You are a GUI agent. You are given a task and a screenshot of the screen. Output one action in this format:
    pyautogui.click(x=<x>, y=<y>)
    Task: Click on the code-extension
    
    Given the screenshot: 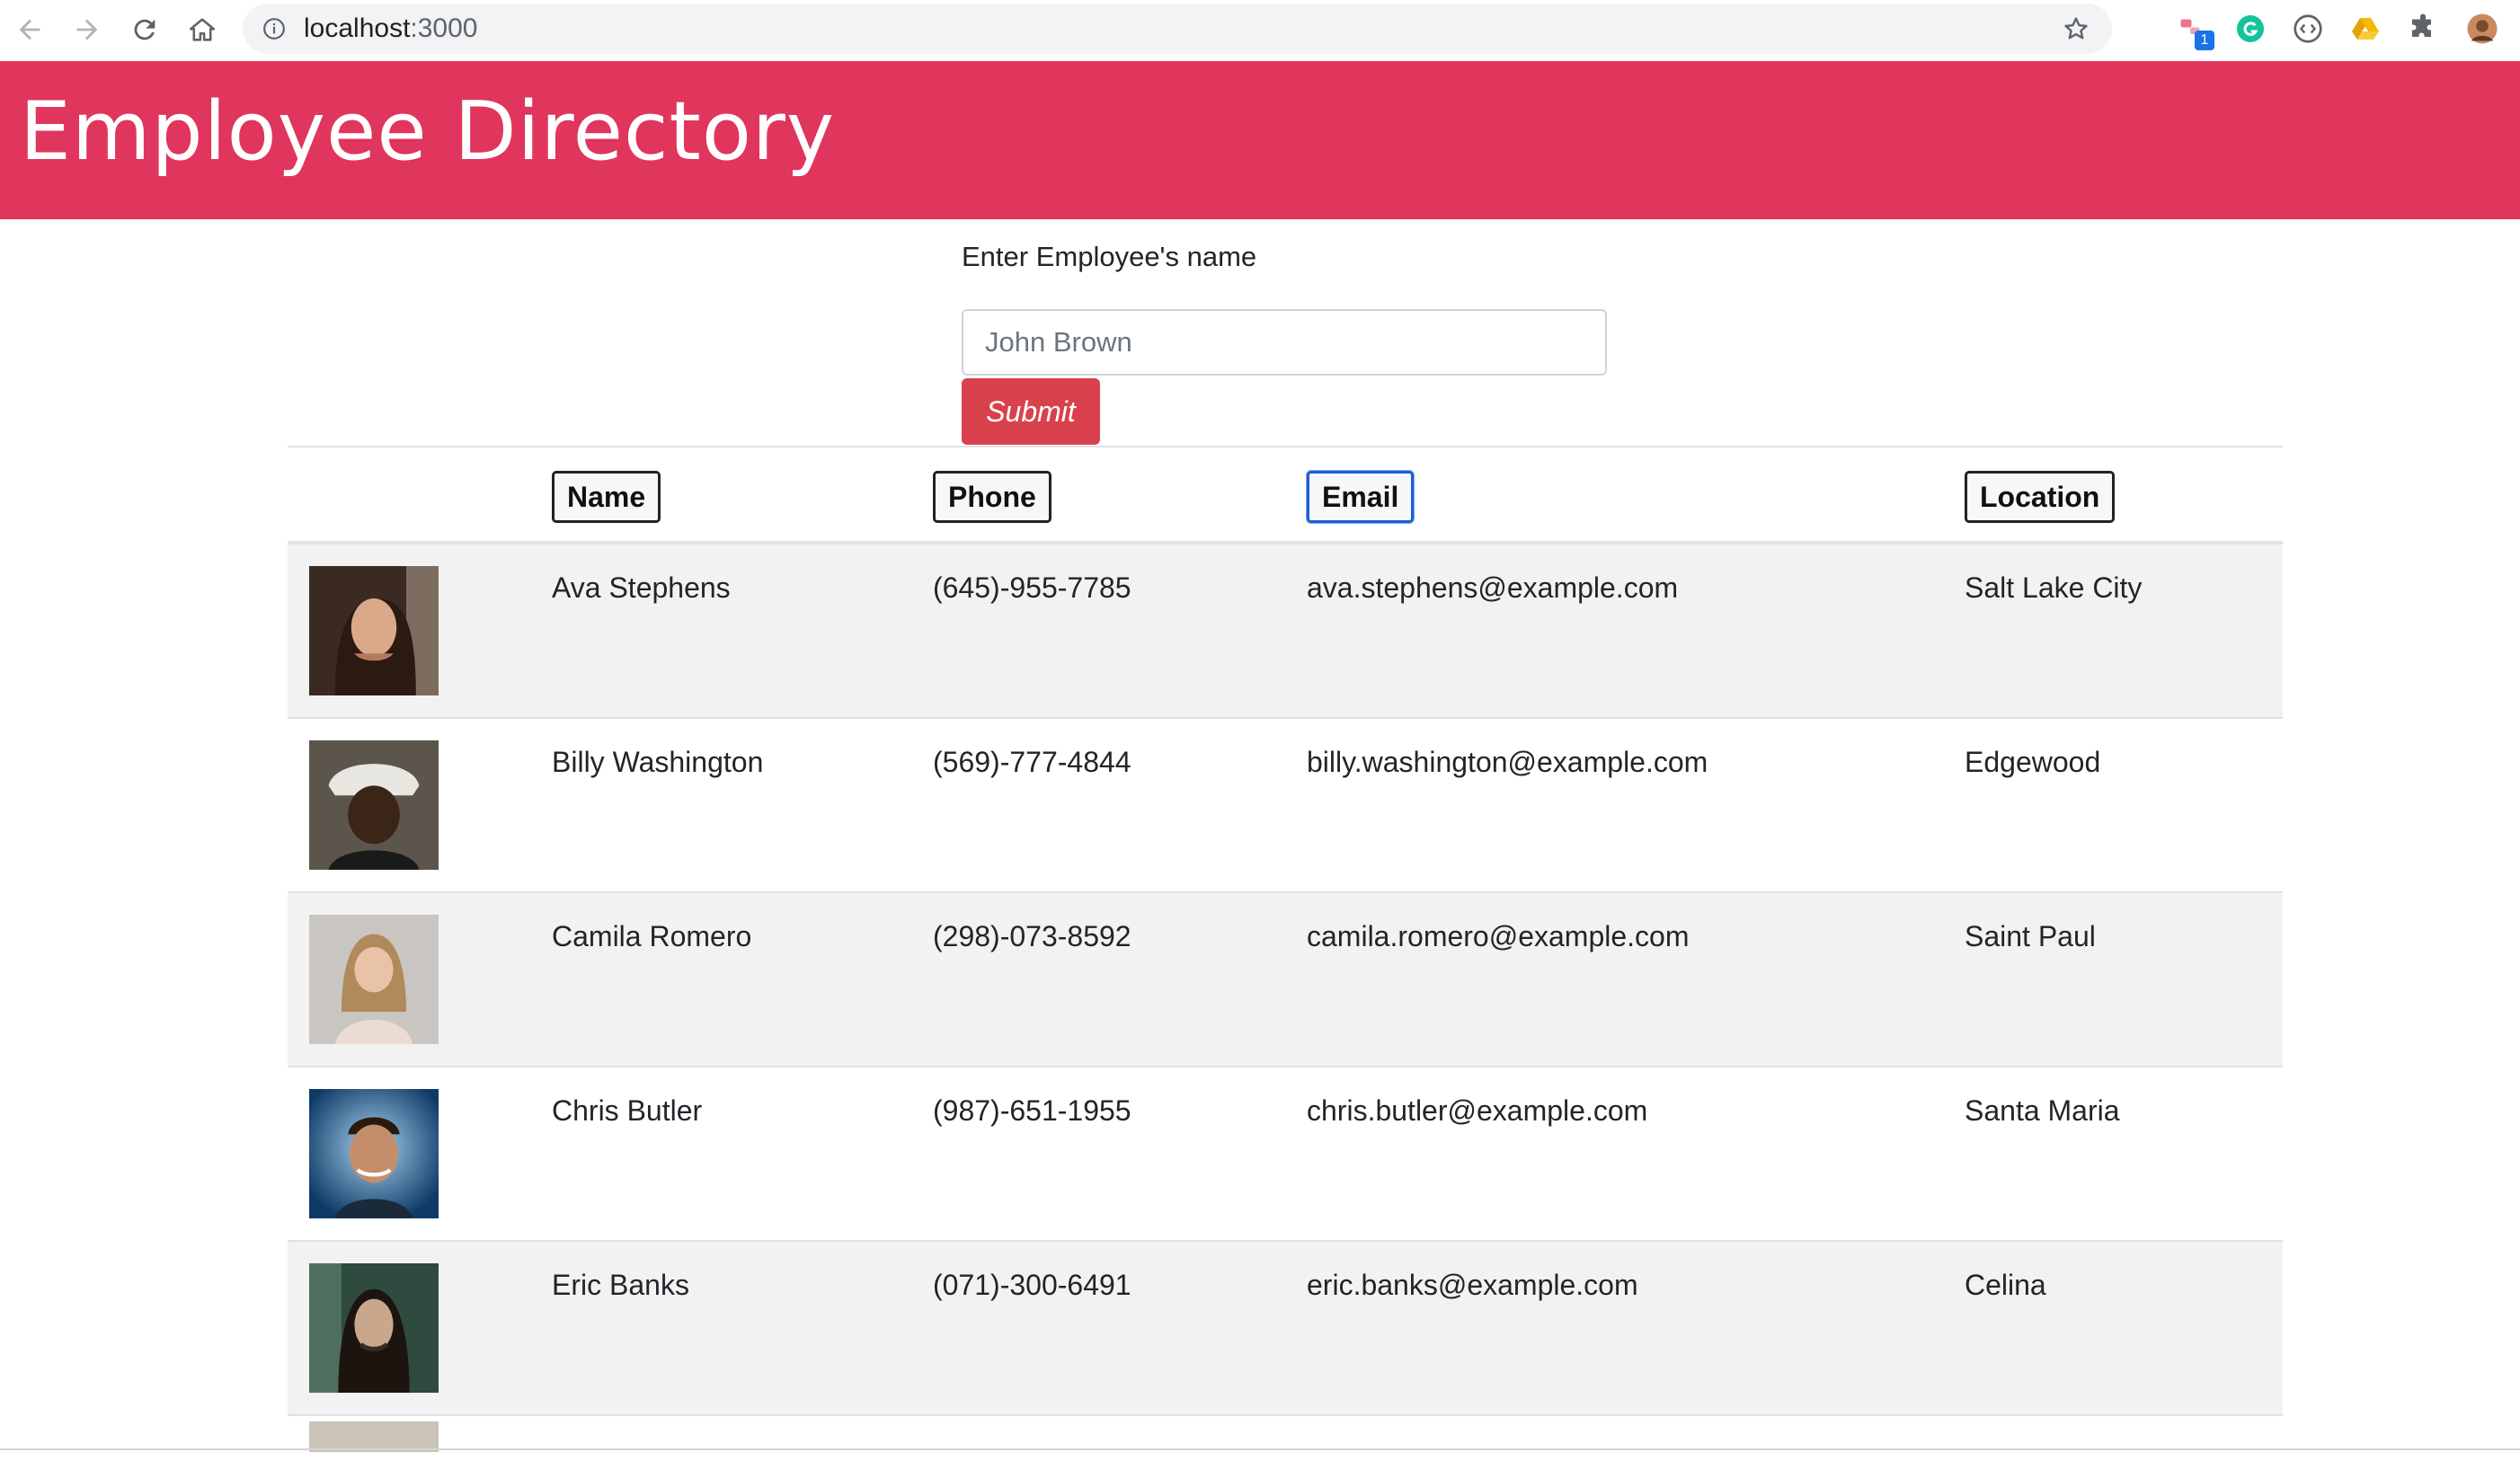 What is the action you would take?
    pyautogui.click(x=2308, y=29)
    